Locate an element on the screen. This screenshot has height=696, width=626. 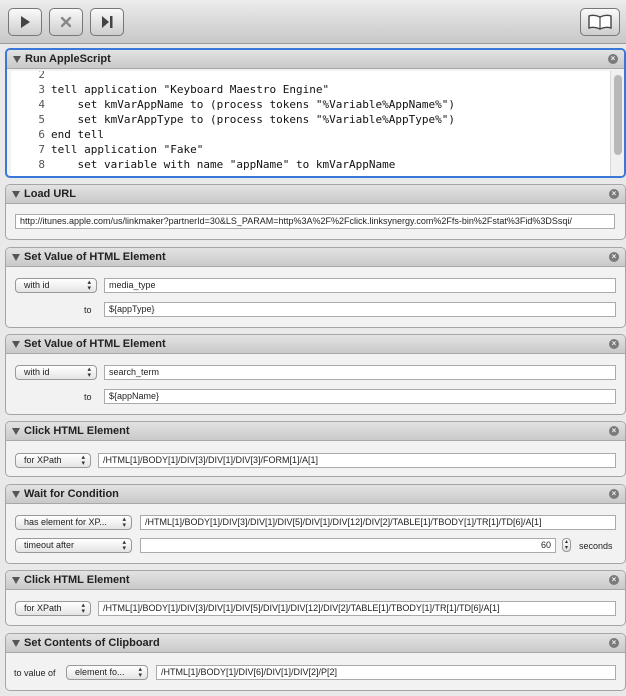
toolbar is located at coordinates (313, 22).